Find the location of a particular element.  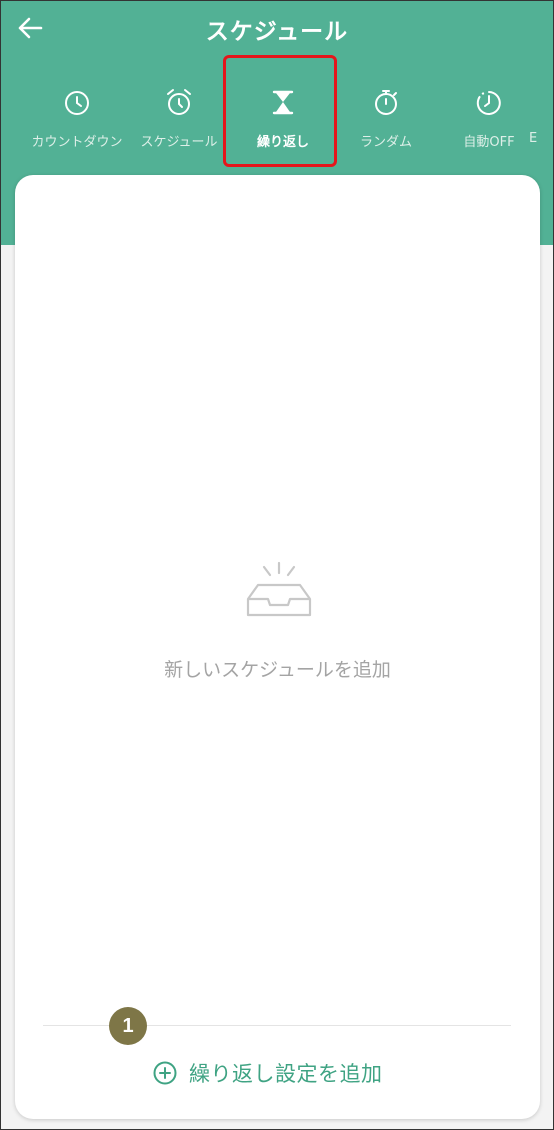

empty-inbox-icon is located at coordinates (279, 589).